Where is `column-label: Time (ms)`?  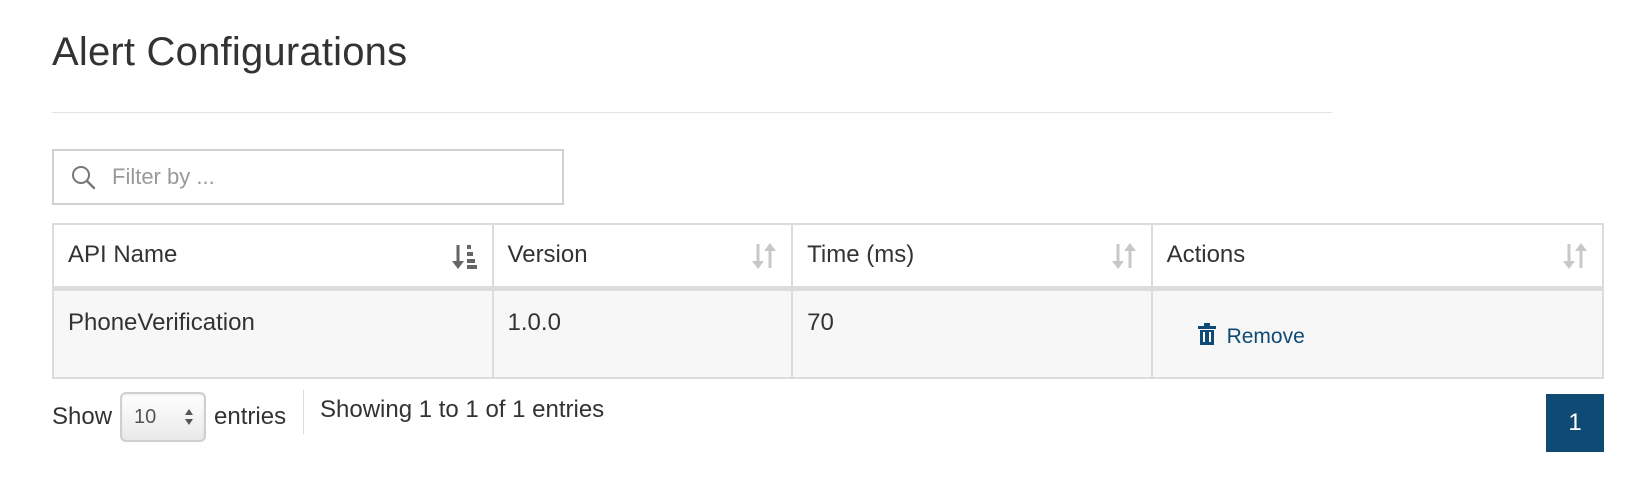
column-label: Time (ms) is located at coordinates (861, 255).